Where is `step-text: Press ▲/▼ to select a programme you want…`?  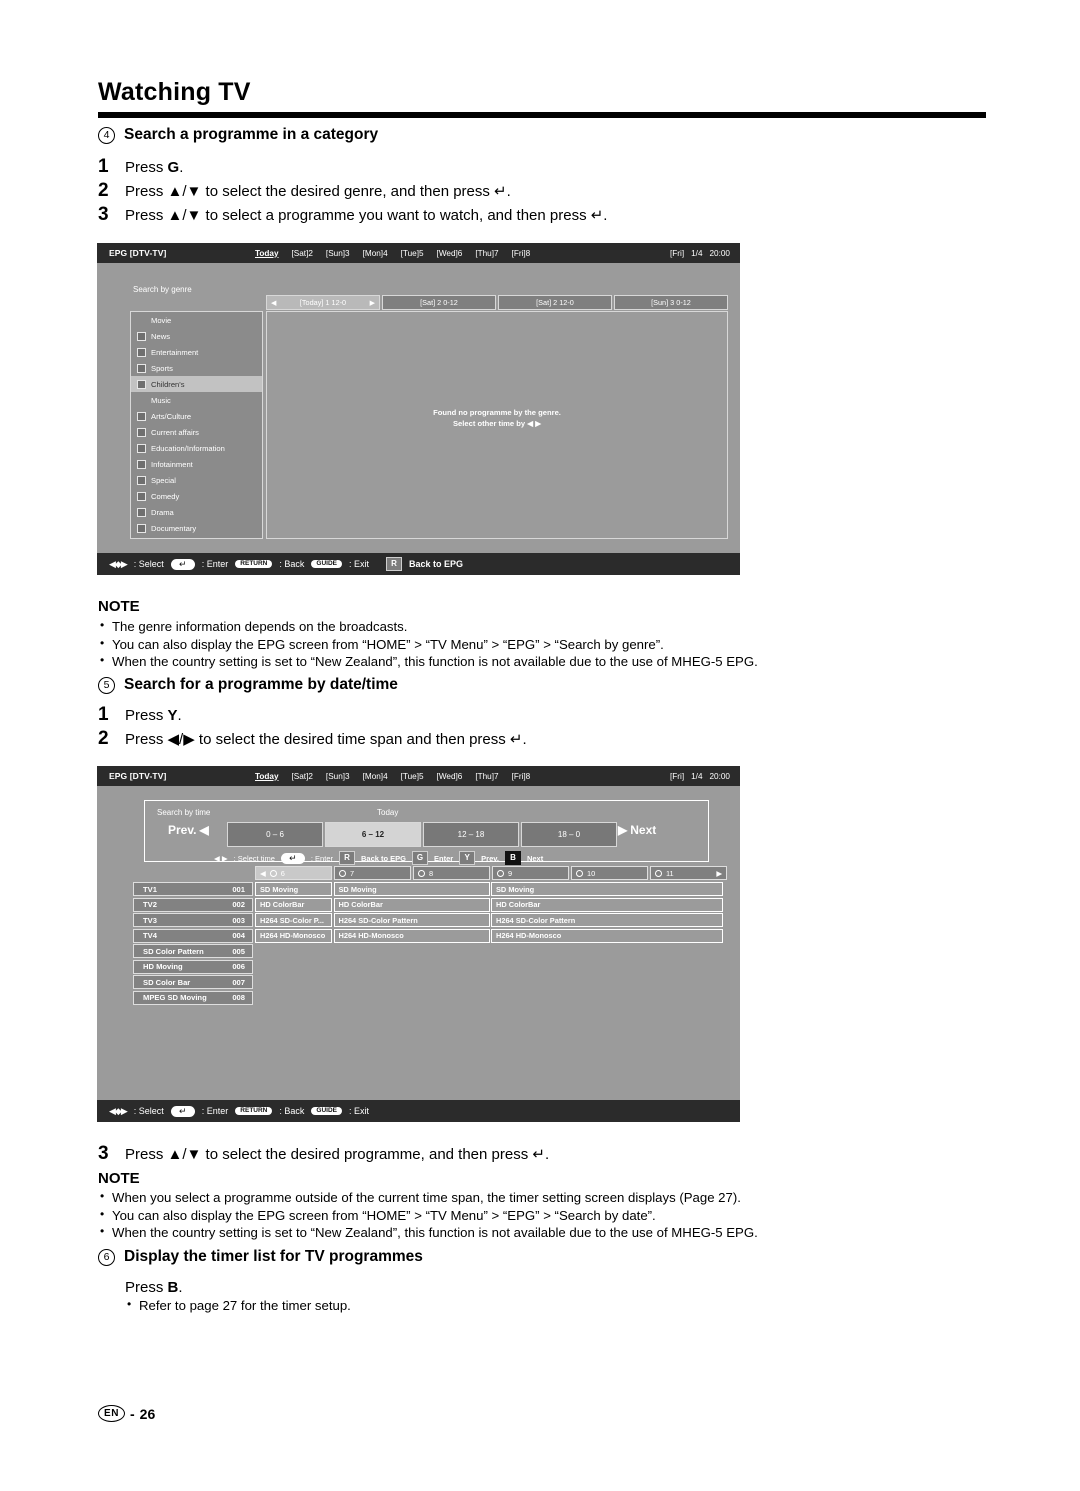
step-text: Press ▲/▼ to select a programme you want… is located at coordinates (366, 215).